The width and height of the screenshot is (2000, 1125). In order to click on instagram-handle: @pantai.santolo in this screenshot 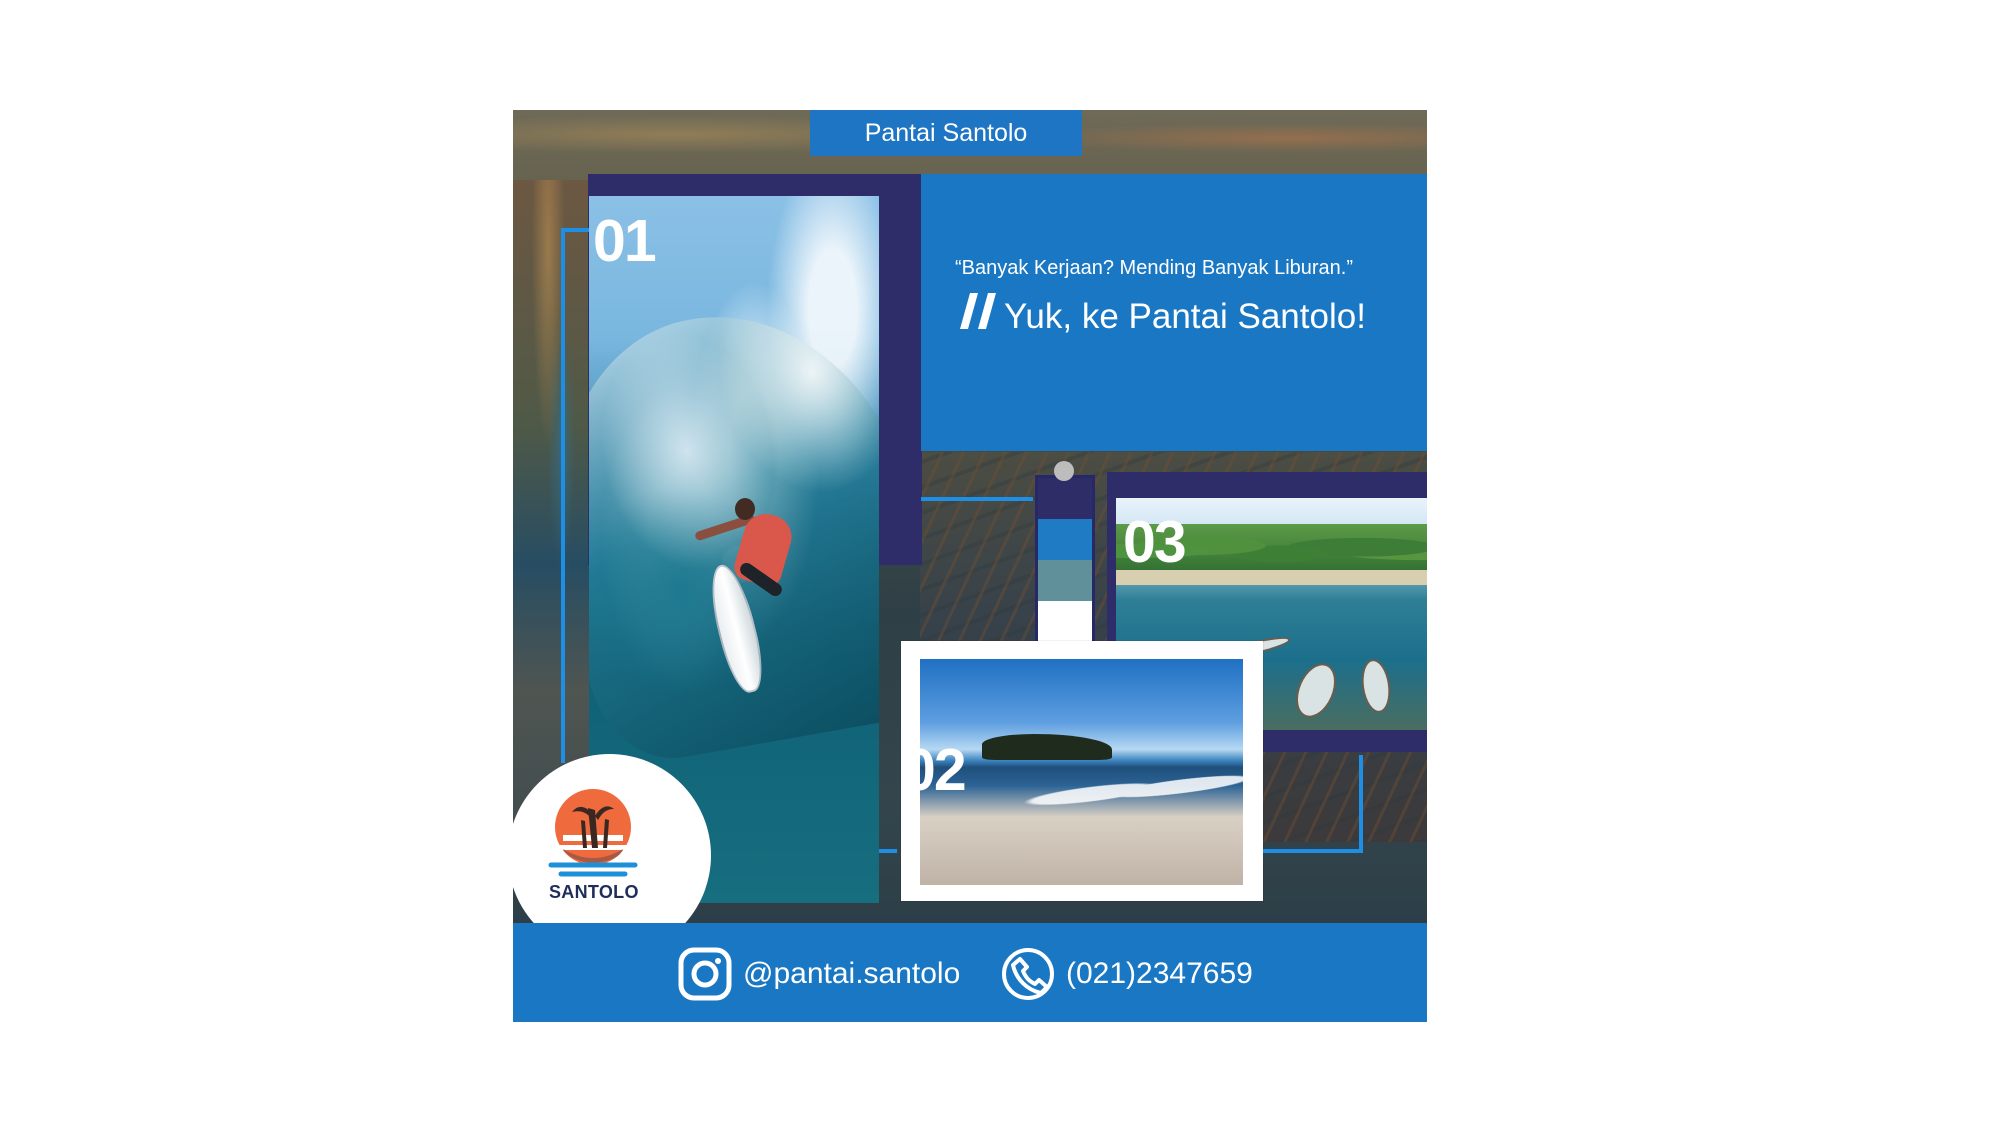, I will do `click(852, 973)`.